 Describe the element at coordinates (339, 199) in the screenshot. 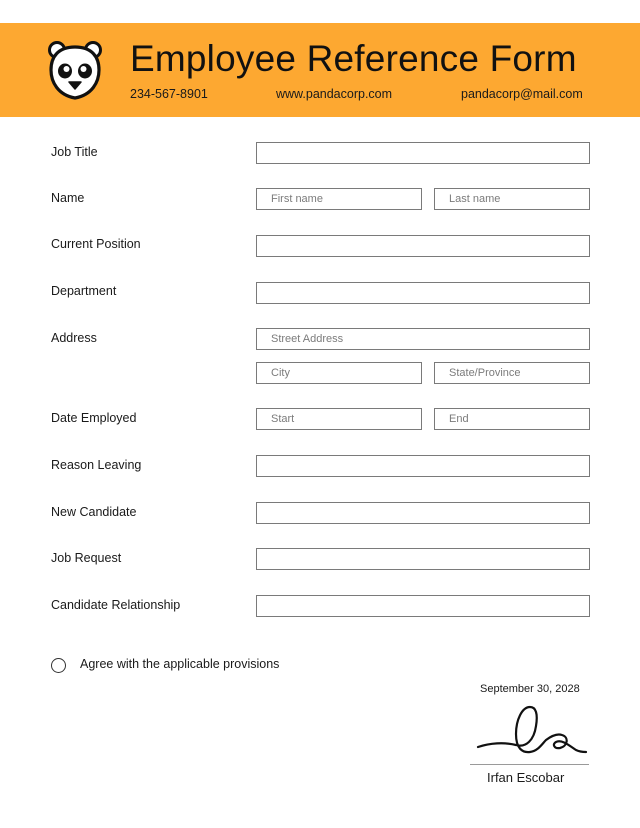

I see `first-name-input` at that location.